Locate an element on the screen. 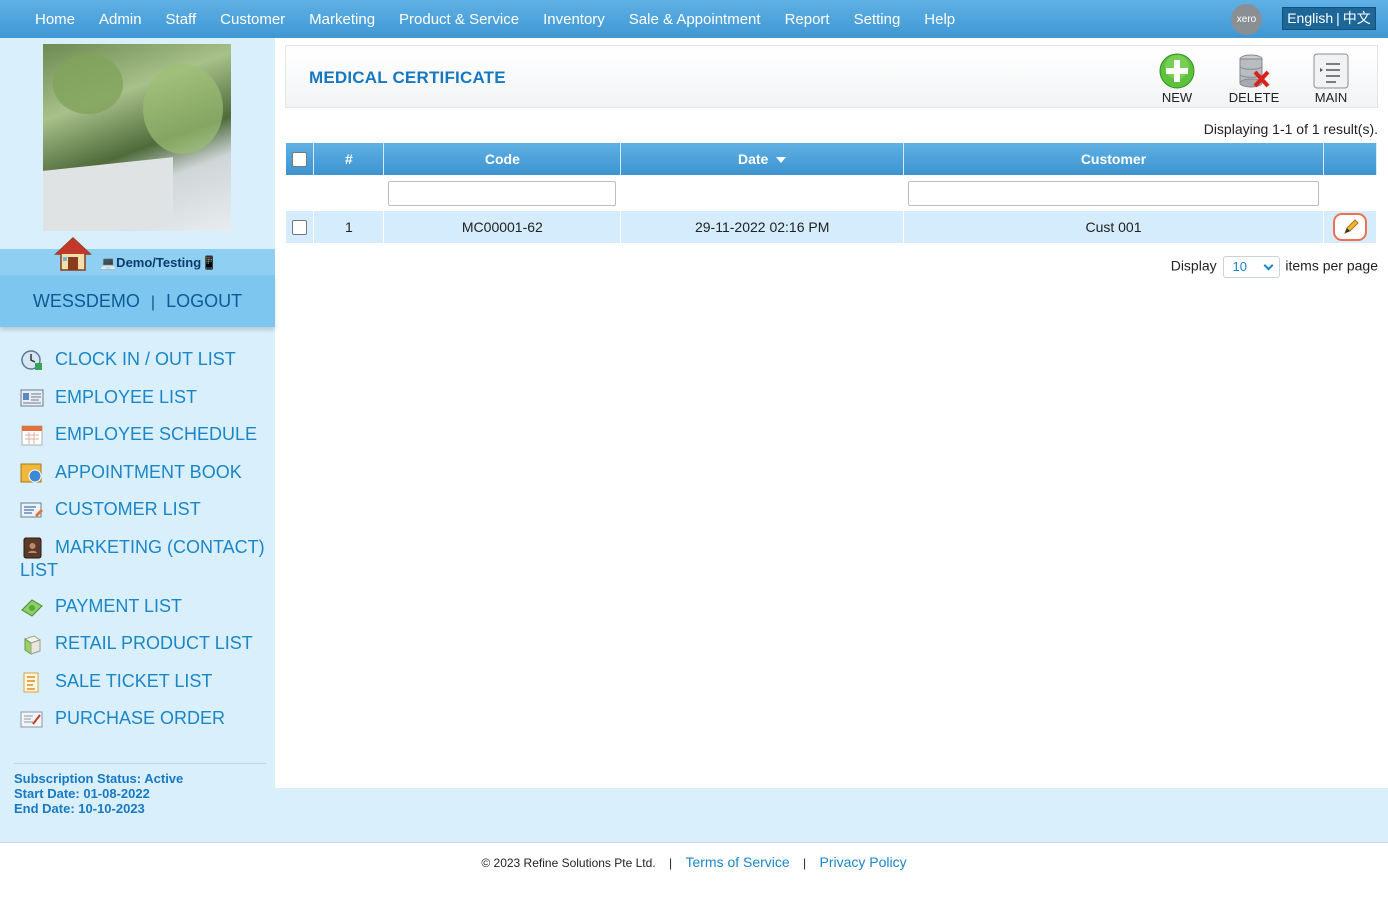 Image resolution: width=1388 pixels, height=902 pixels. row-date: 29-11-2022 02:16 PM is located at coordinates (762, 227).